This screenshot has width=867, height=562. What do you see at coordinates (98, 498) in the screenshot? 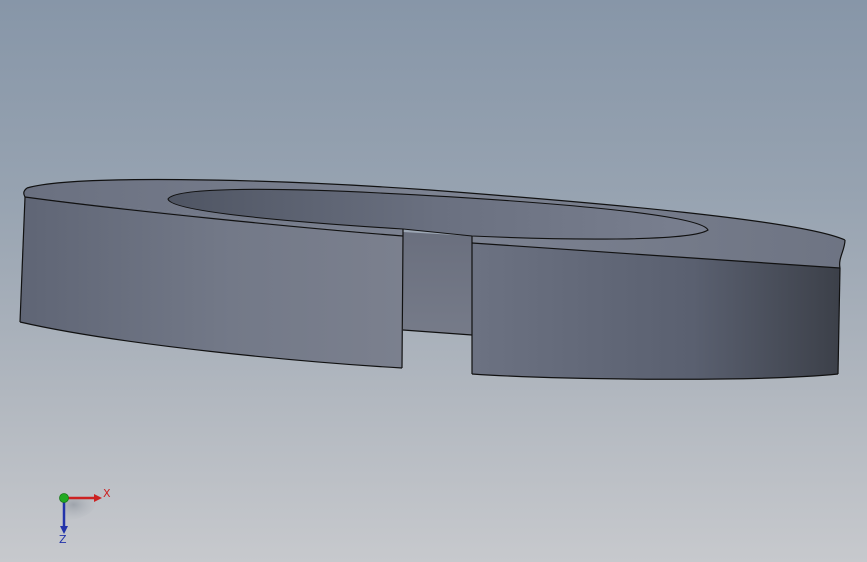
I see `x-axis-arrowhead` at bounding box center [98, 498].